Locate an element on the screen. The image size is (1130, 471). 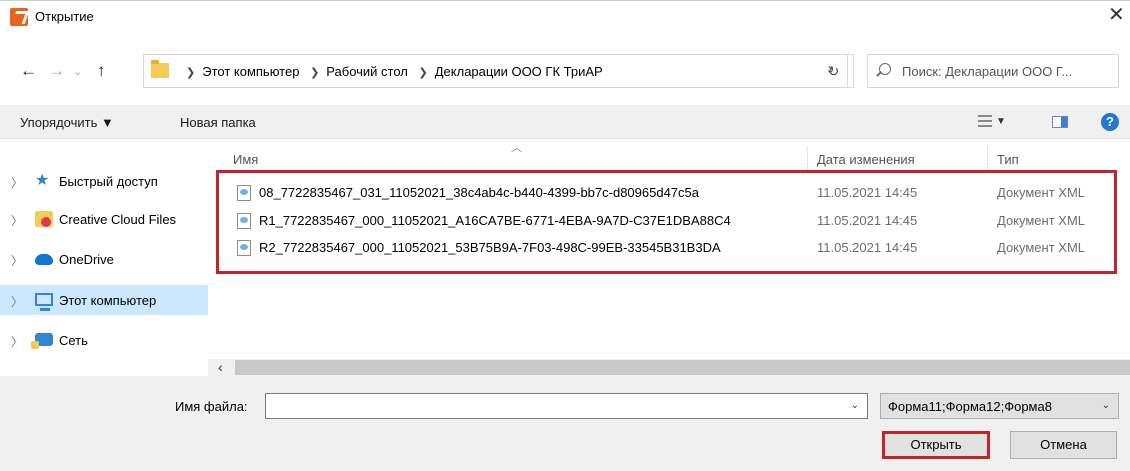
breadcrumb-item: Декларации ООО ГК ТриАР is located at coordinates (519, 71).